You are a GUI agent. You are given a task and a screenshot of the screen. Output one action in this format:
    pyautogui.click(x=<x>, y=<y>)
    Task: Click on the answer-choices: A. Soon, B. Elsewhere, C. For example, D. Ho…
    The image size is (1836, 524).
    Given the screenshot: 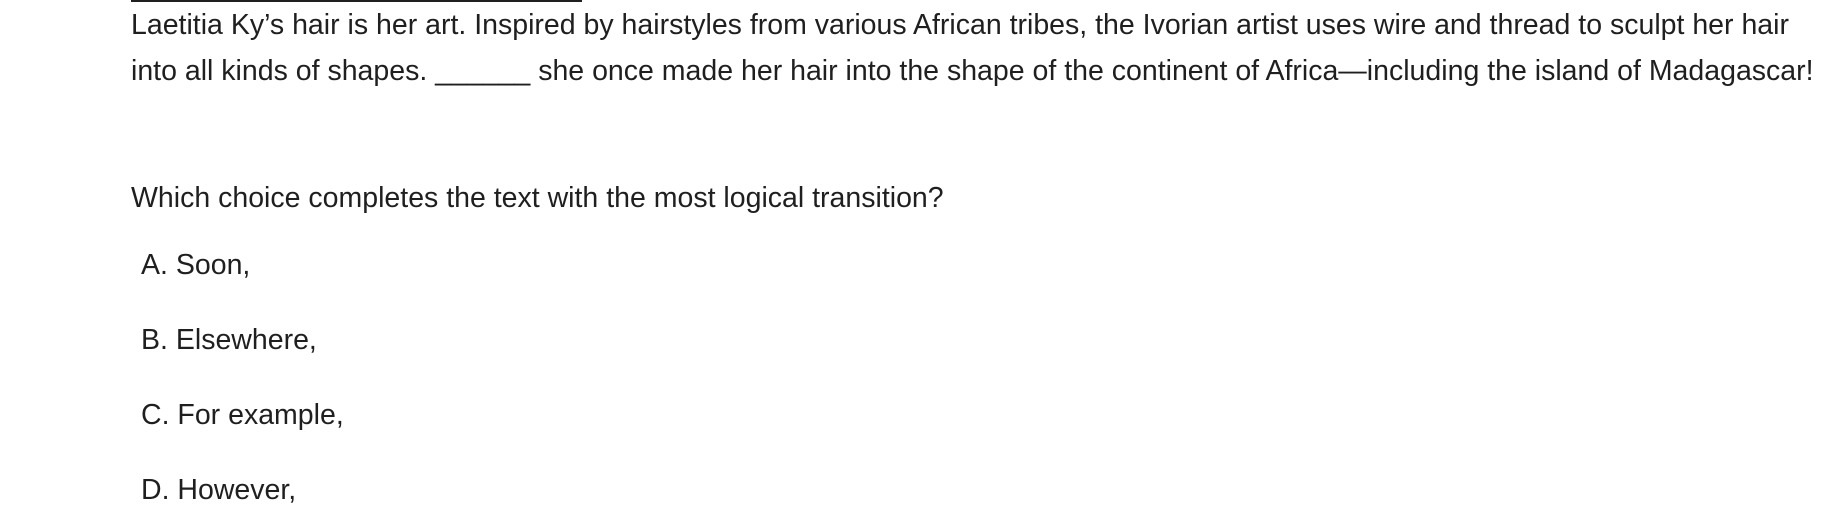 What is the action you would take?
    pyautogui.click(x=242, y=383)
    